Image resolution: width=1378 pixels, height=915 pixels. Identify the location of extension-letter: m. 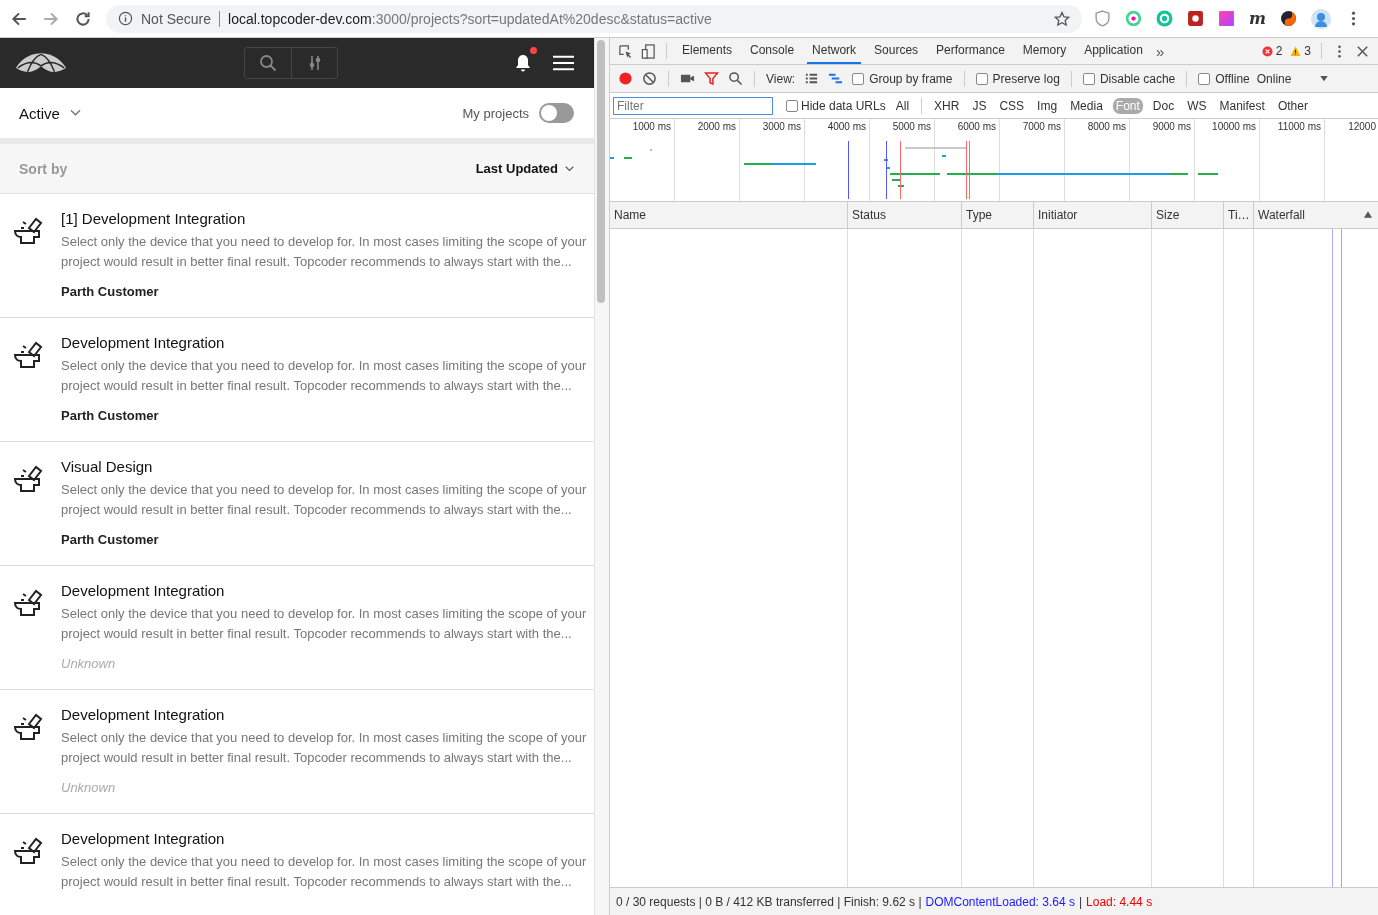
(1257, 18).